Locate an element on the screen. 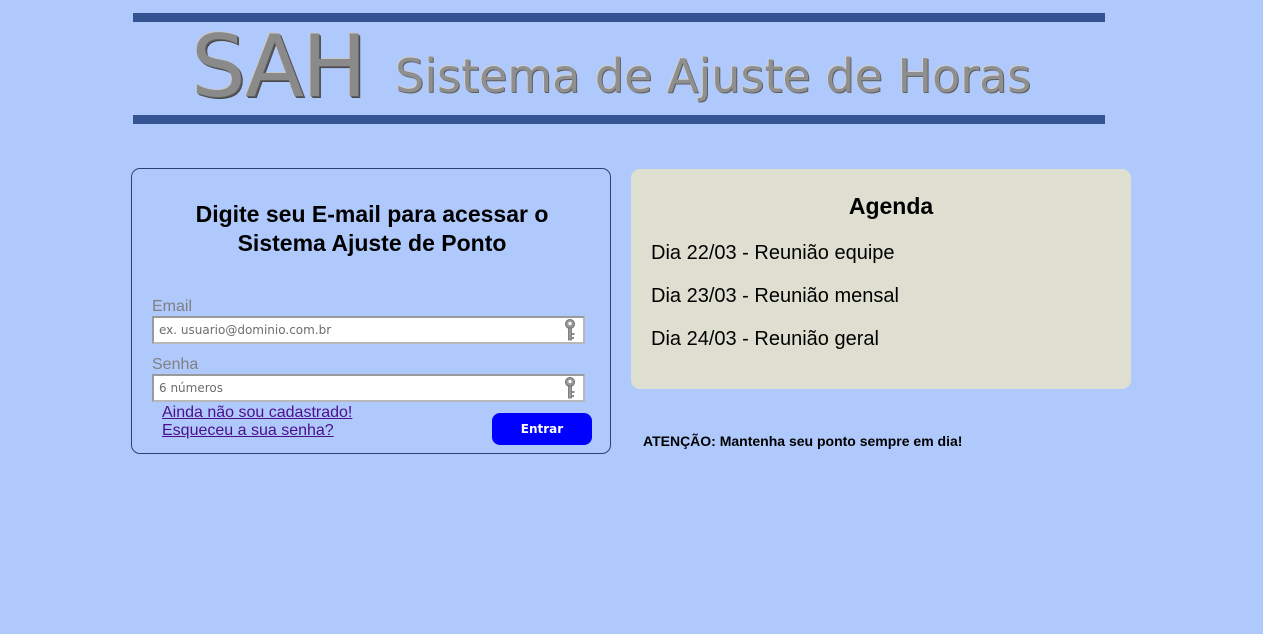 The image size is (1263, 634). email-label: Email is located at coordinates (172, 306).